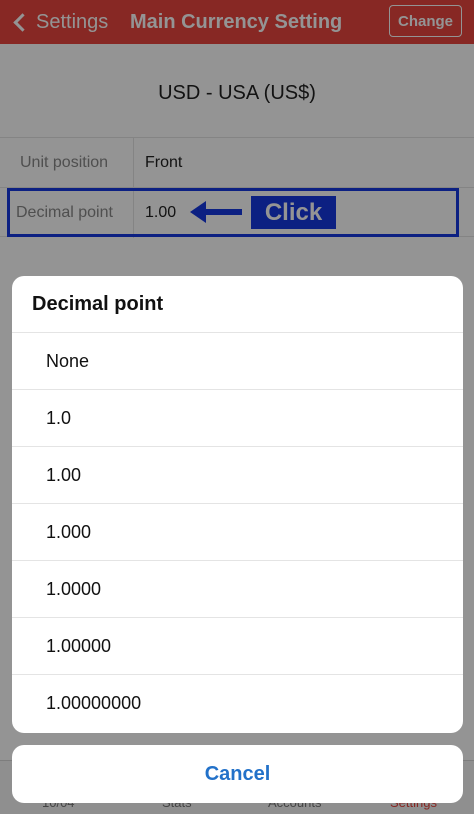 This screenshot has height=814, width=474. Describe the element at coordinates (237, 532) in the screenshot. I see `option-3-decimals: 1.000` at that location.